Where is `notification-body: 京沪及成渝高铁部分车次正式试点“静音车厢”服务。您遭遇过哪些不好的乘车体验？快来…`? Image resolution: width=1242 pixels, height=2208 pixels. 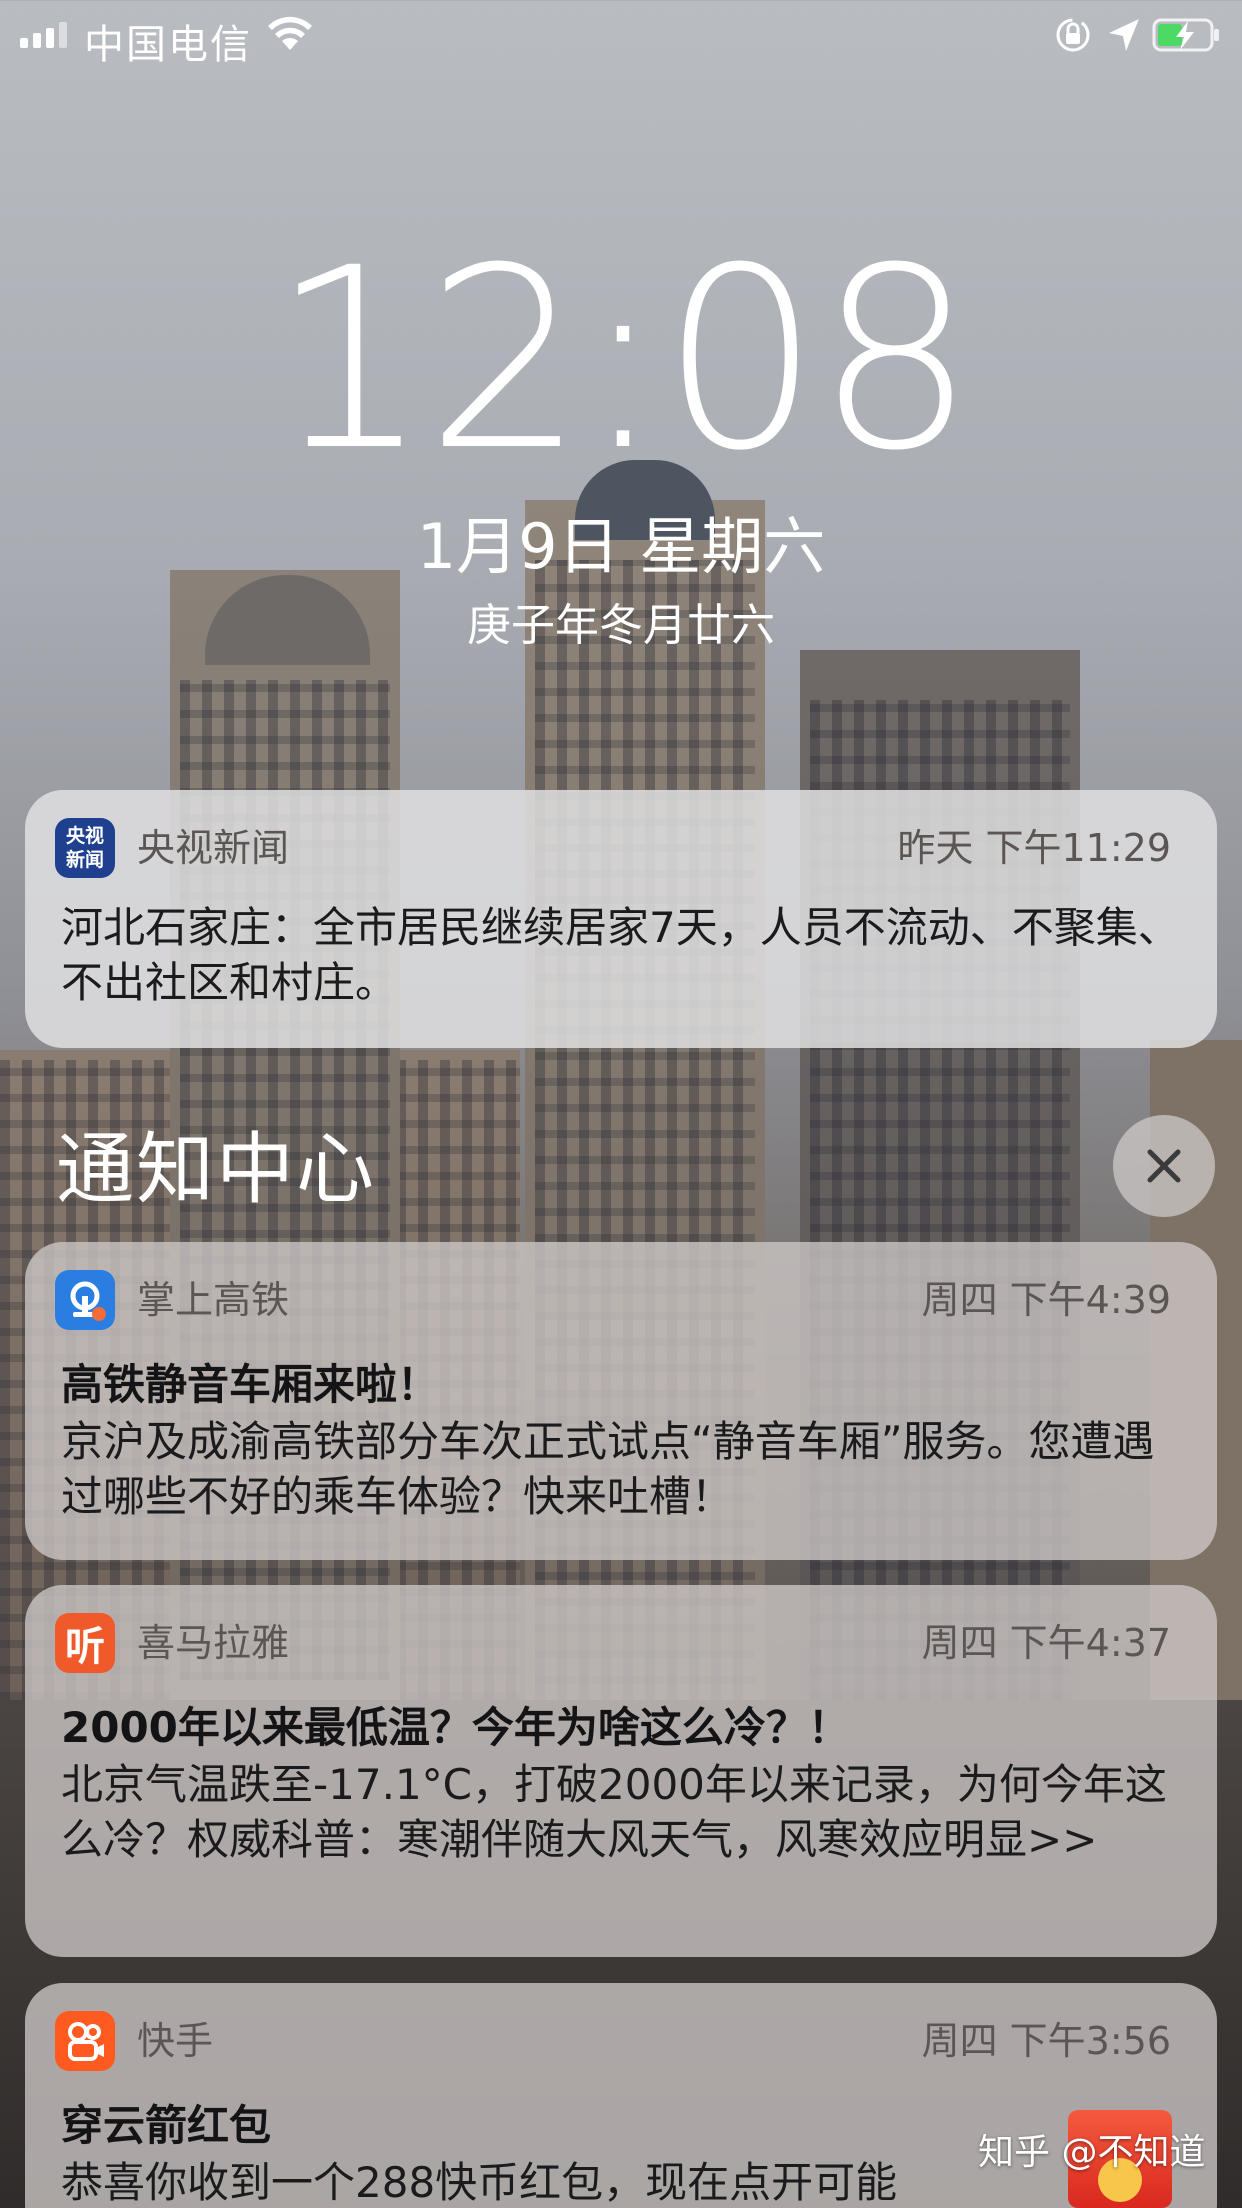
notification-body: 京沪及成渝高铁部分车次正式试点“静音车厢”服务。您遭遇过哪些不好的乘车体验？快来… is located at coordinates (608, 1469).